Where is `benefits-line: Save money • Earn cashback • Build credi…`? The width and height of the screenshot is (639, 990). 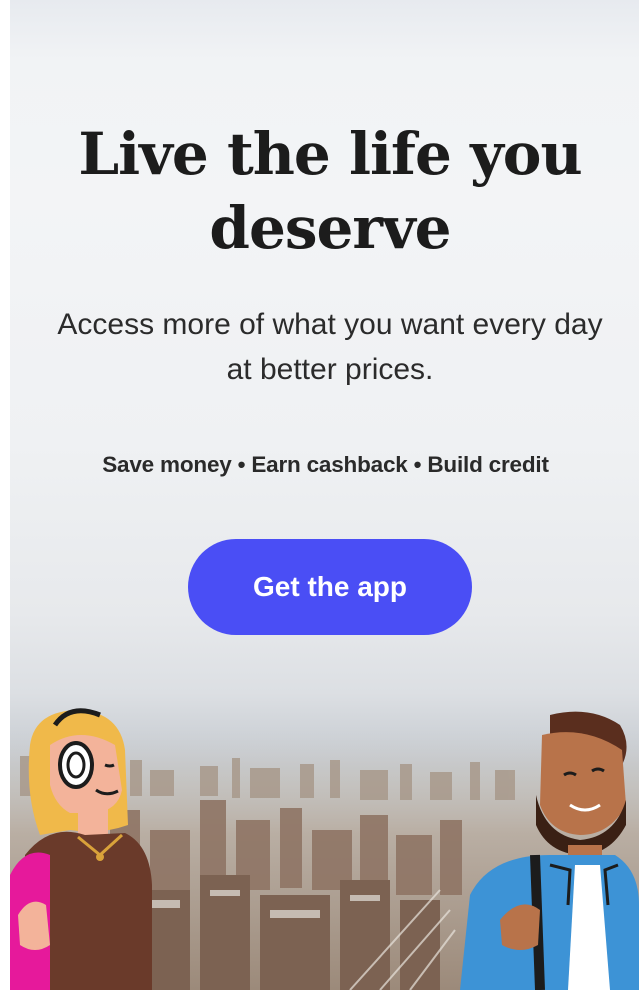
benefits-line: Save money • Earn cashback • Build credi… is located at coordinates (325, 464).